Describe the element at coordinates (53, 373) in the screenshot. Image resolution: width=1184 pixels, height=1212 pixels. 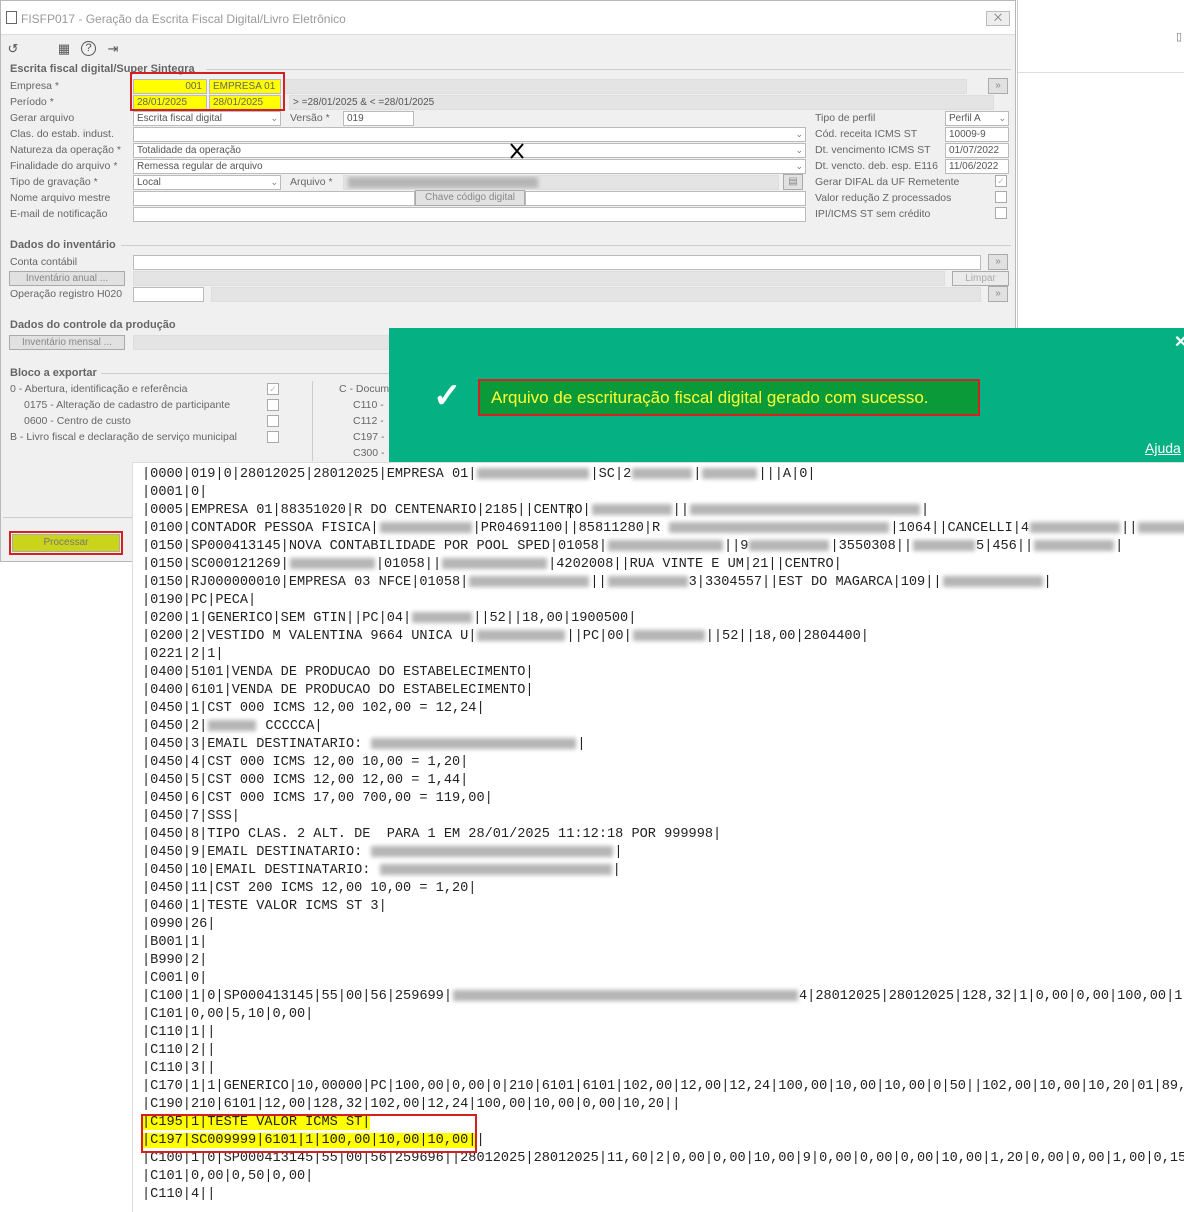
I see `section-bloco-title: Bloco a exportar` at that location.